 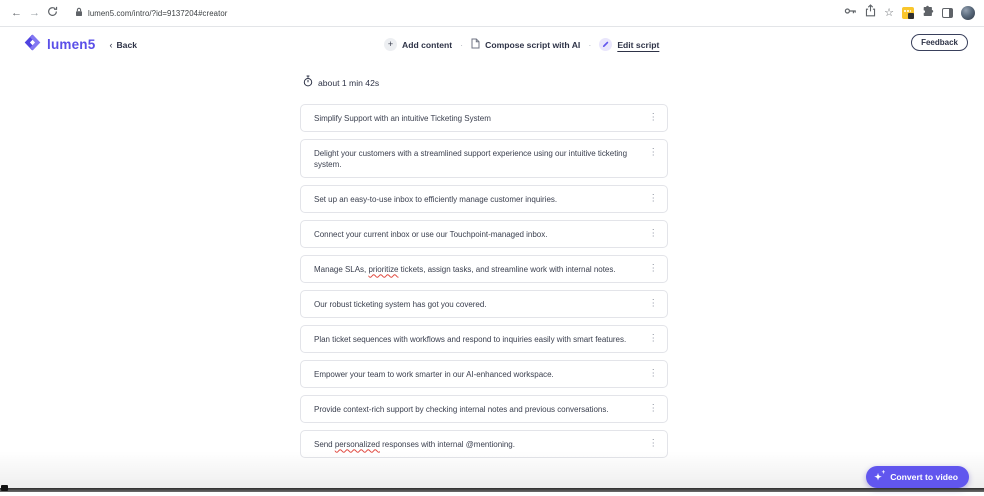 I want to click on logo-wordmark: lumen5, so click(x=71, y=44).